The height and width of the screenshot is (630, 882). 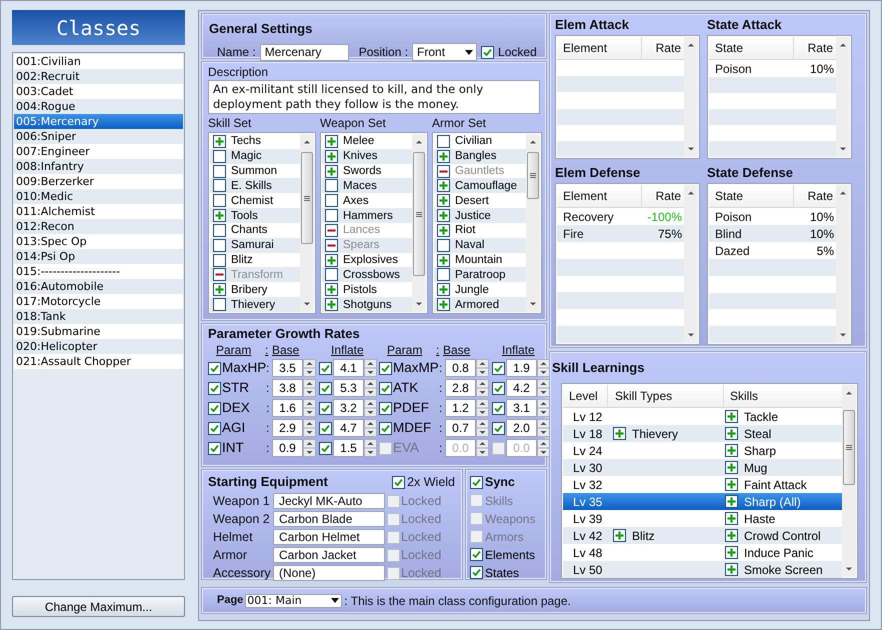 I want to click on position-dropdown: Front, so click(x=445, y=52).